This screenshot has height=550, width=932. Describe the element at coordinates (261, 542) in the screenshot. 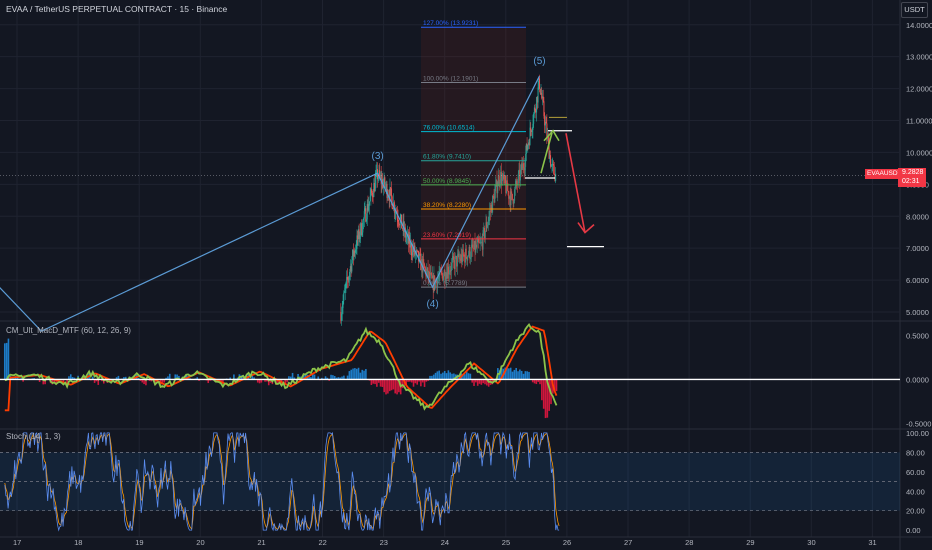

I see `time-axis-label: 21` at that location.